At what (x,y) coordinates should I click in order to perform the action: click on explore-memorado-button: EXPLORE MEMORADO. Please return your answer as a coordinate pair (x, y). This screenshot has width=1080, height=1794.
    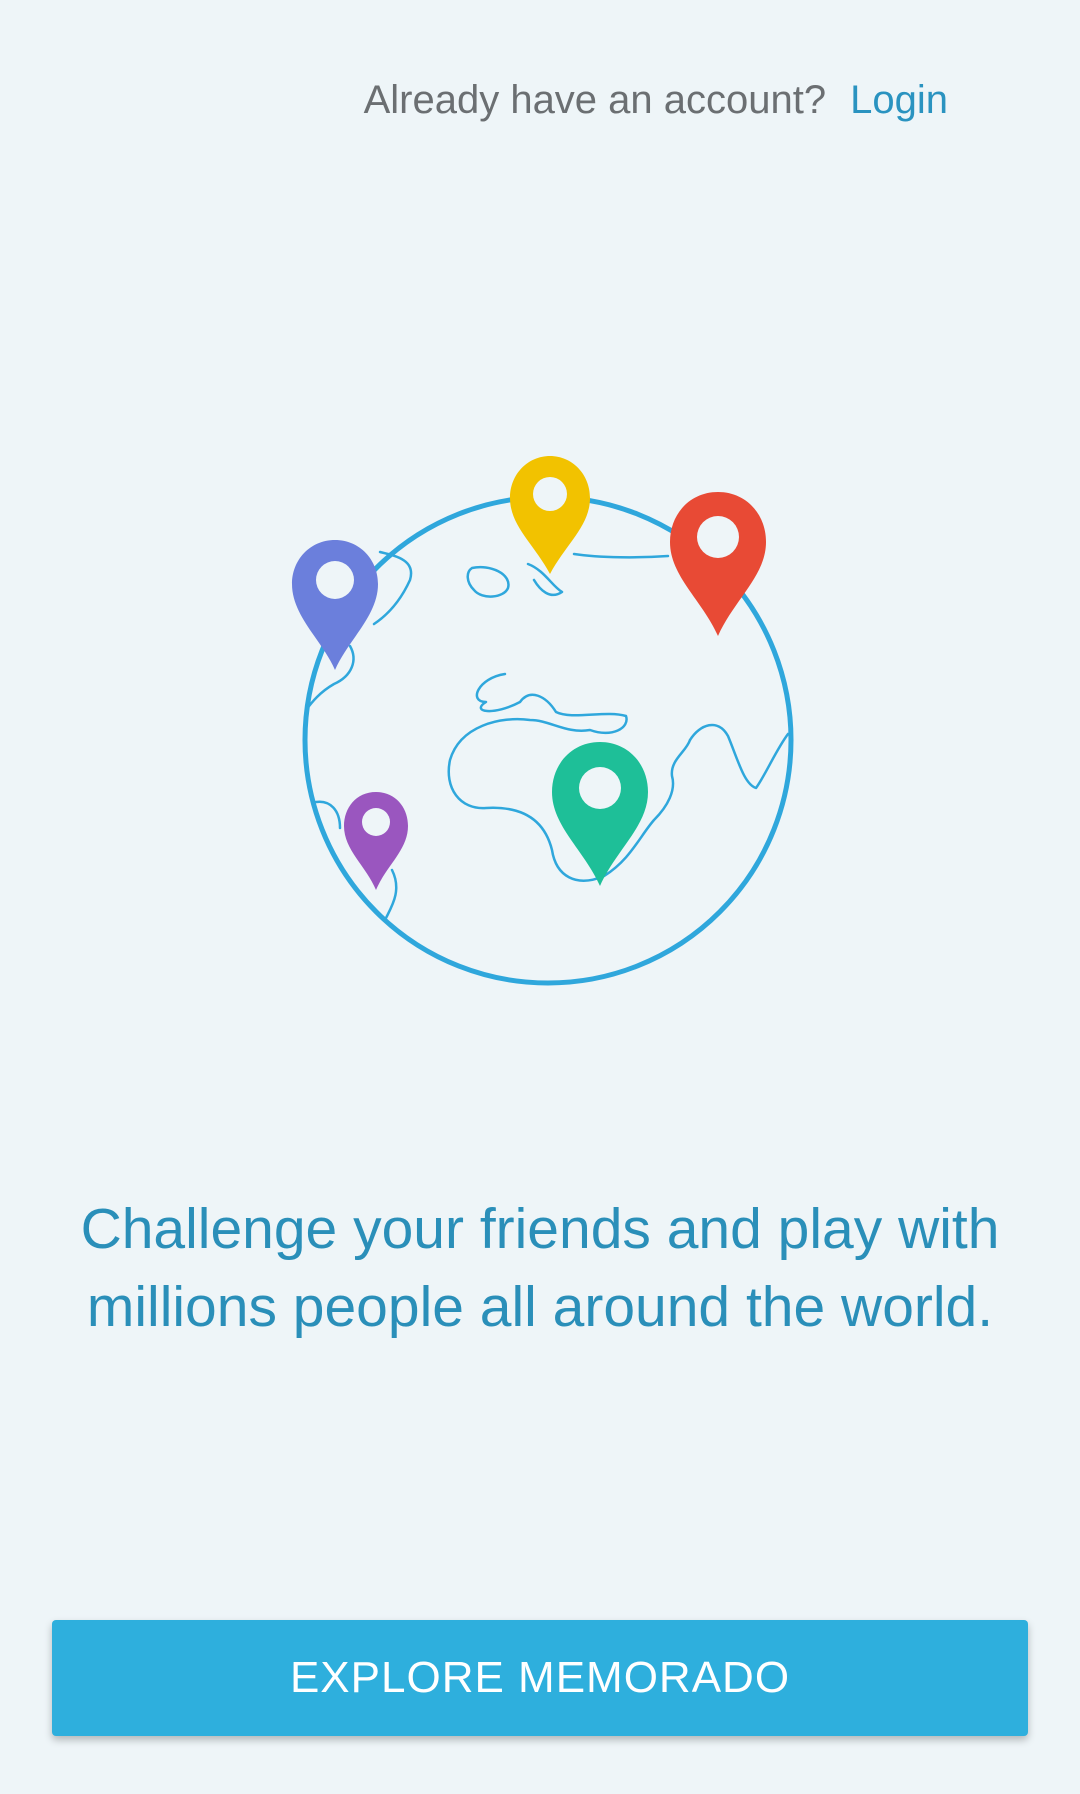
    Looking at the image, I should click on (540, 1678).